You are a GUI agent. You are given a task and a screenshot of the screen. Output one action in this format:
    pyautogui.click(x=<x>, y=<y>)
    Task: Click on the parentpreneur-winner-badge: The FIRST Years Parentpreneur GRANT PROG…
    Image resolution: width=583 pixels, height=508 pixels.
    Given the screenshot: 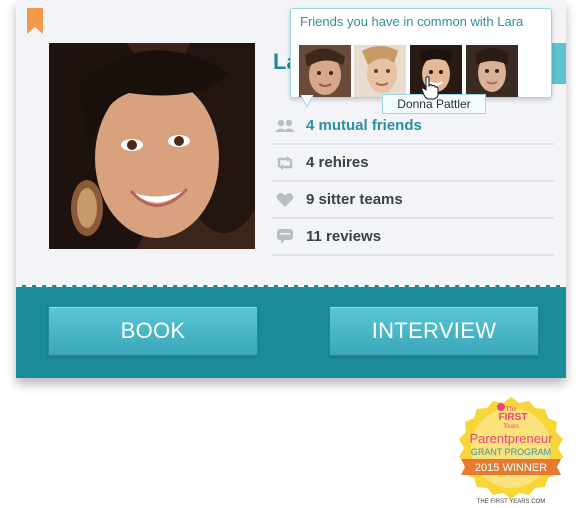 What is the action you would take?
    pyautogui.click(x=511, y=451)
    